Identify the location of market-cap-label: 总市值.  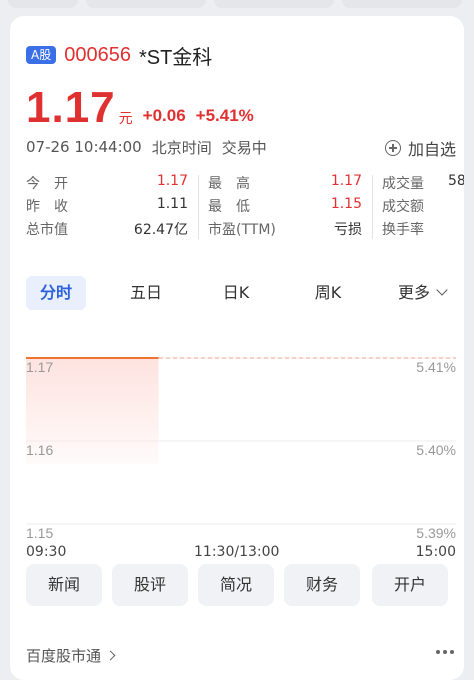
(47, 230).